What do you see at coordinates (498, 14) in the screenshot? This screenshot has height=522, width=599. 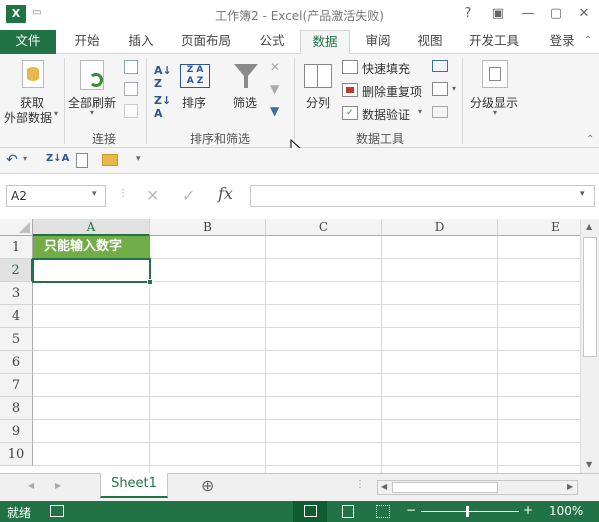 I see `ribbon-display-options-button: ▣` at bounding box center [498, 14].